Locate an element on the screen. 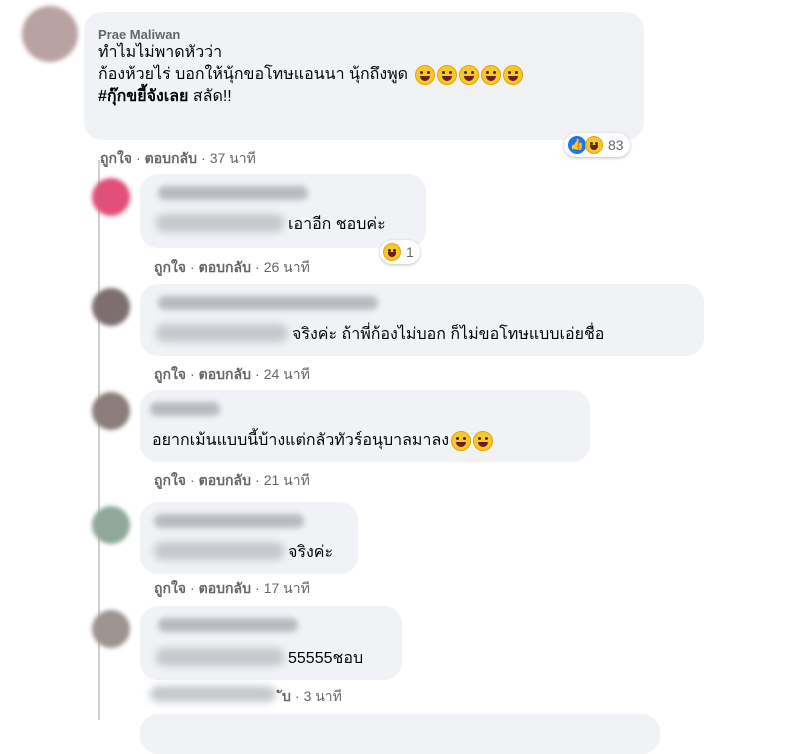  reaction-count: 83 is located at coordinates (616, 145).